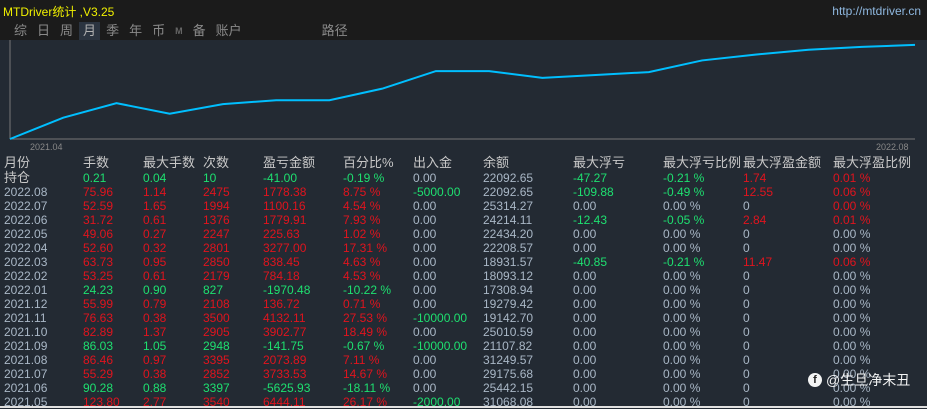  What do you see at coordinates (496, 163) in the screenshot?
I see `column-header: 余额` at bounding box center [496, 163].